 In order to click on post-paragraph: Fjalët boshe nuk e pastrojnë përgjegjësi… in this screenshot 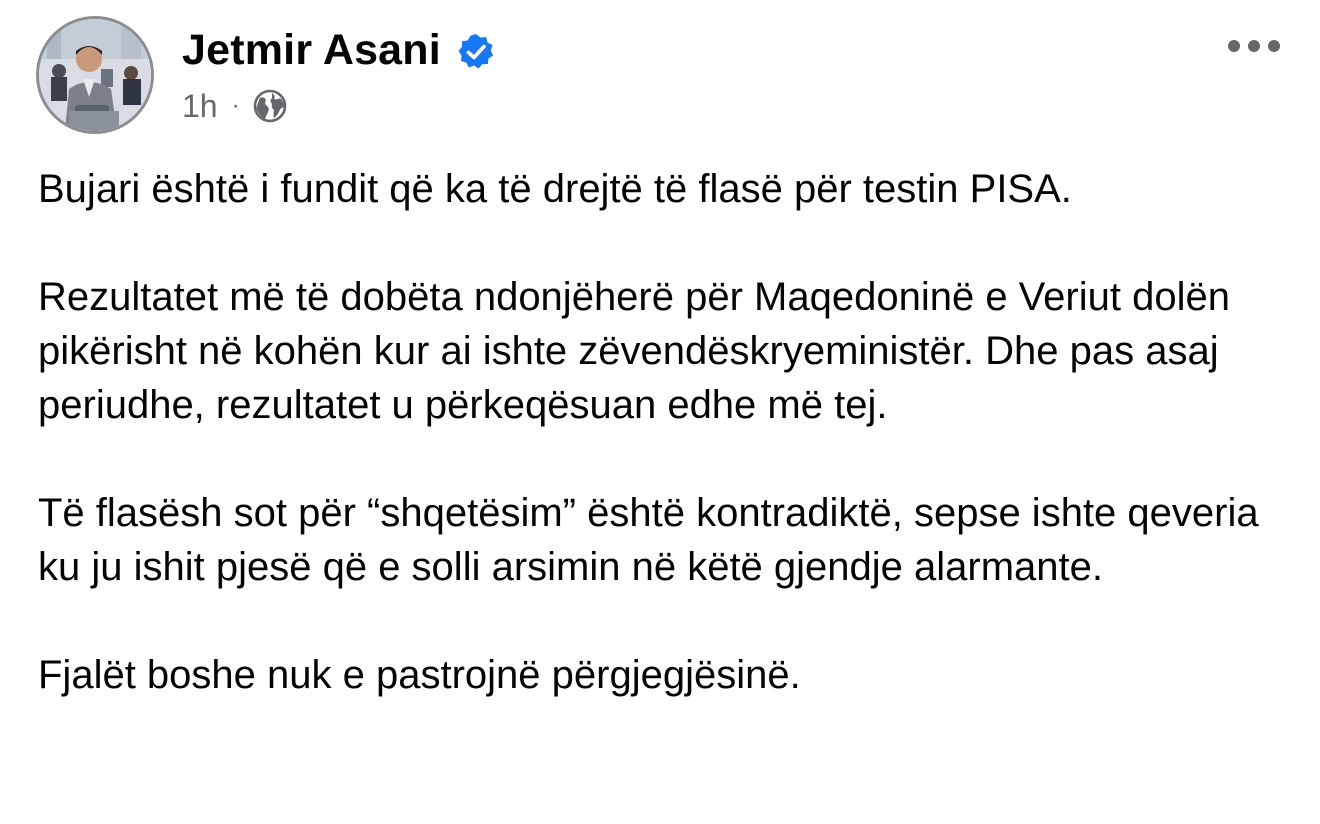, I will do `click(419, 675)`.